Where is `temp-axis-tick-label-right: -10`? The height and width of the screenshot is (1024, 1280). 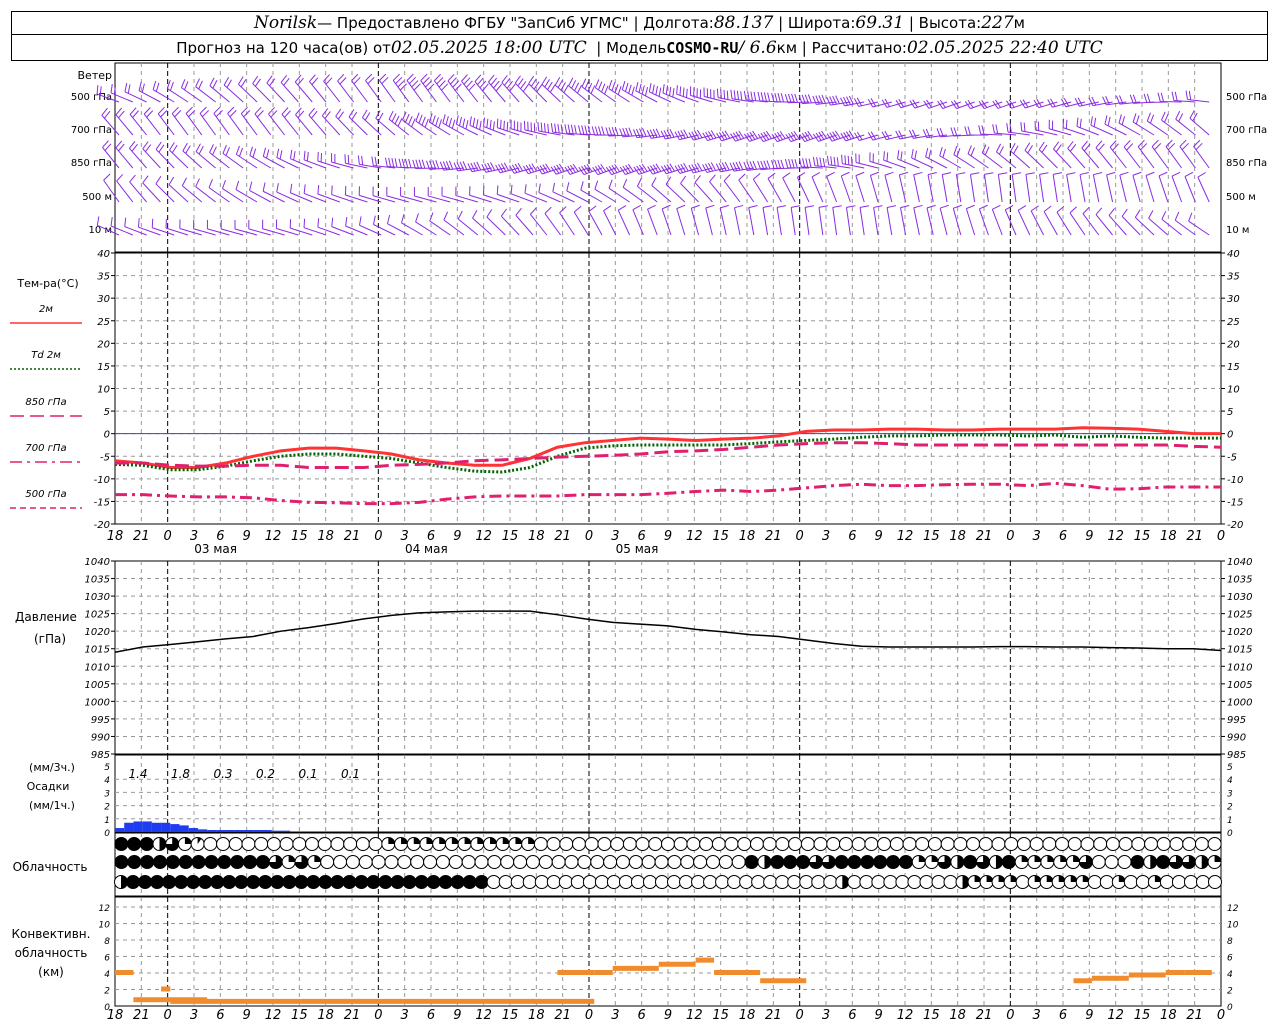 temp-axis-tick-label-right: -10 is located at coordinates (1235, 480).